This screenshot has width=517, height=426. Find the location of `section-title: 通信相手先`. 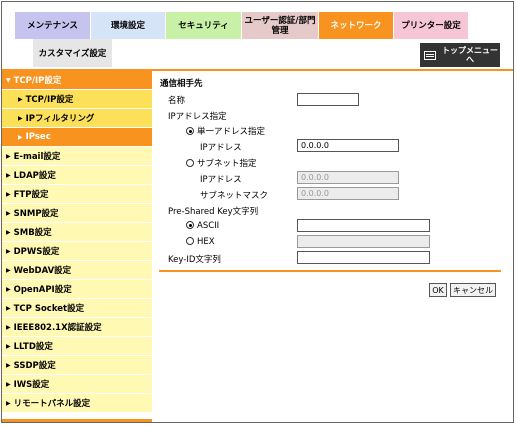

section-title: 通信相手先 is located at coordinates (181, 84).